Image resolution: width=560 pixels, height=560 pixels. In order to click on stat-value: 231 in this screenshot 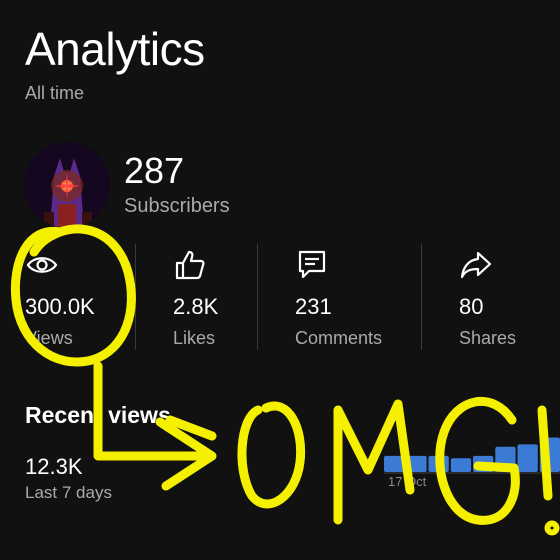, I will do `click(313, 306)`.